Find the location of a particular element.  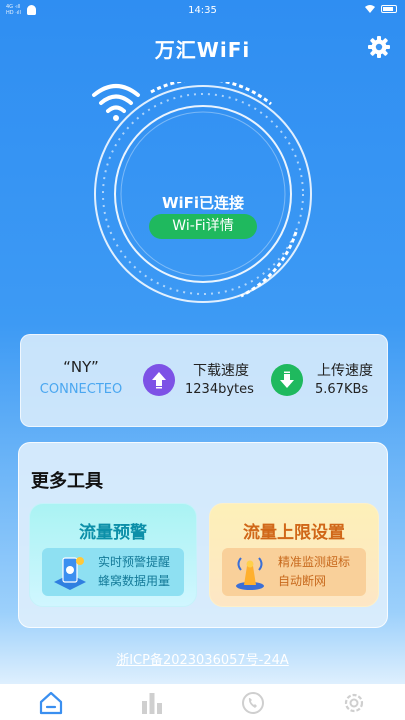

traffic-warning-title: 流量预警 is located at coordinates (113, 533).